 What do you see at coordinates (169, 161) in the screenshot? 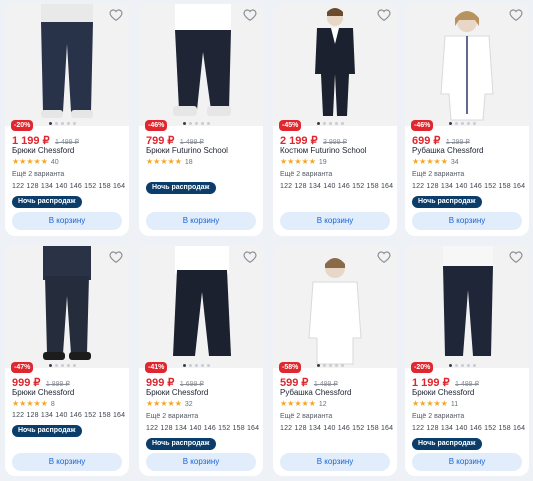
I see `rating: ★★★★★ 18` at bounding box center [169, 161].